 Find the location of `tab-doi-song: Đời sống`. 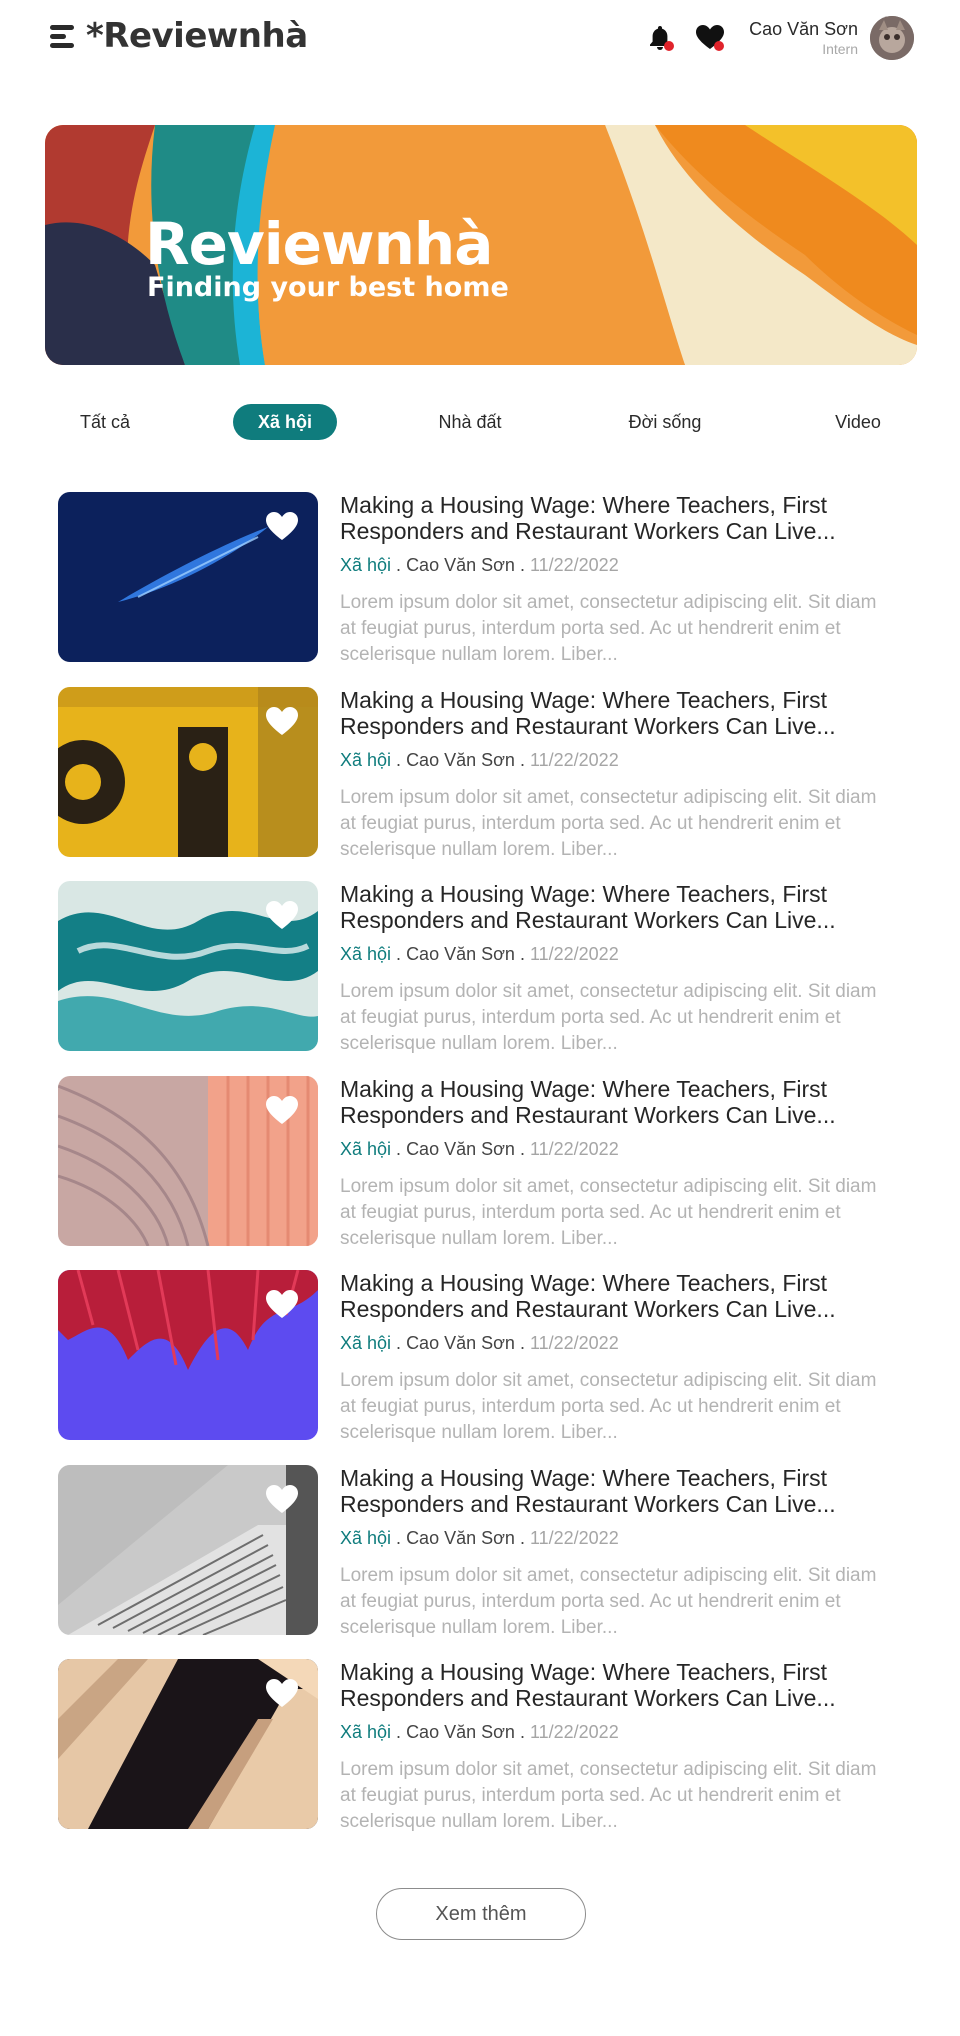

tab-doi-song: Đời sống is located at coordinates (665, 422).